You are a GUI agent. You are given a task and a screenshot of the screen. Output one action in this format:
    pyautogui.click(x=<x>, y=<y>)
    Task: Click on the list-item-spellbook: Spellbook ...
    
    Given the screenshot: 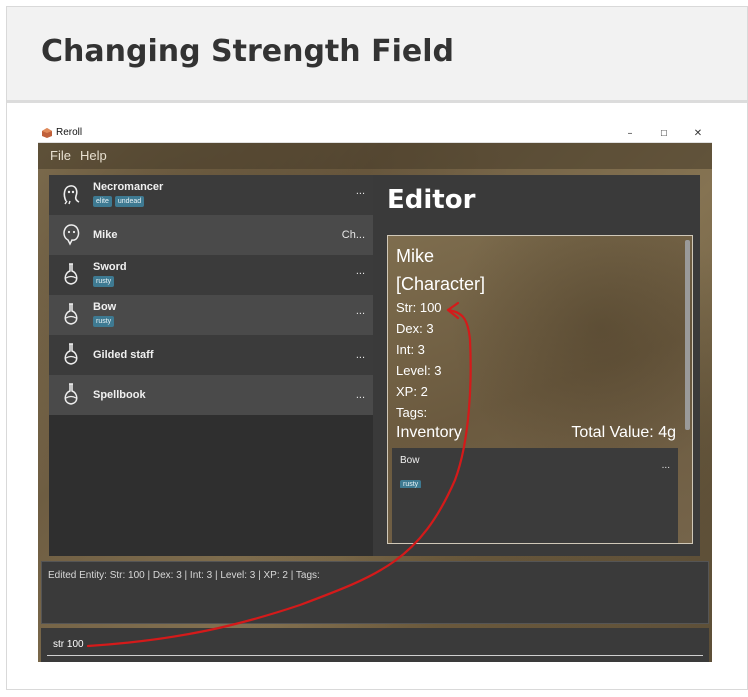 What is the action you would take?
    pyautogui.click(x=211, y=395)
    